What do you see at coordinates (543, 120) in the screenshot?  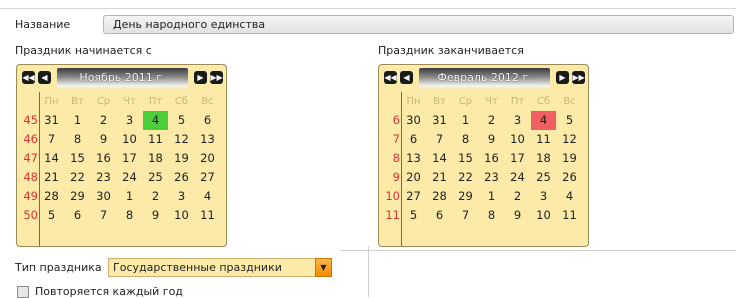 I see `selected-end-day: 4` at bounding box center [543, 120].